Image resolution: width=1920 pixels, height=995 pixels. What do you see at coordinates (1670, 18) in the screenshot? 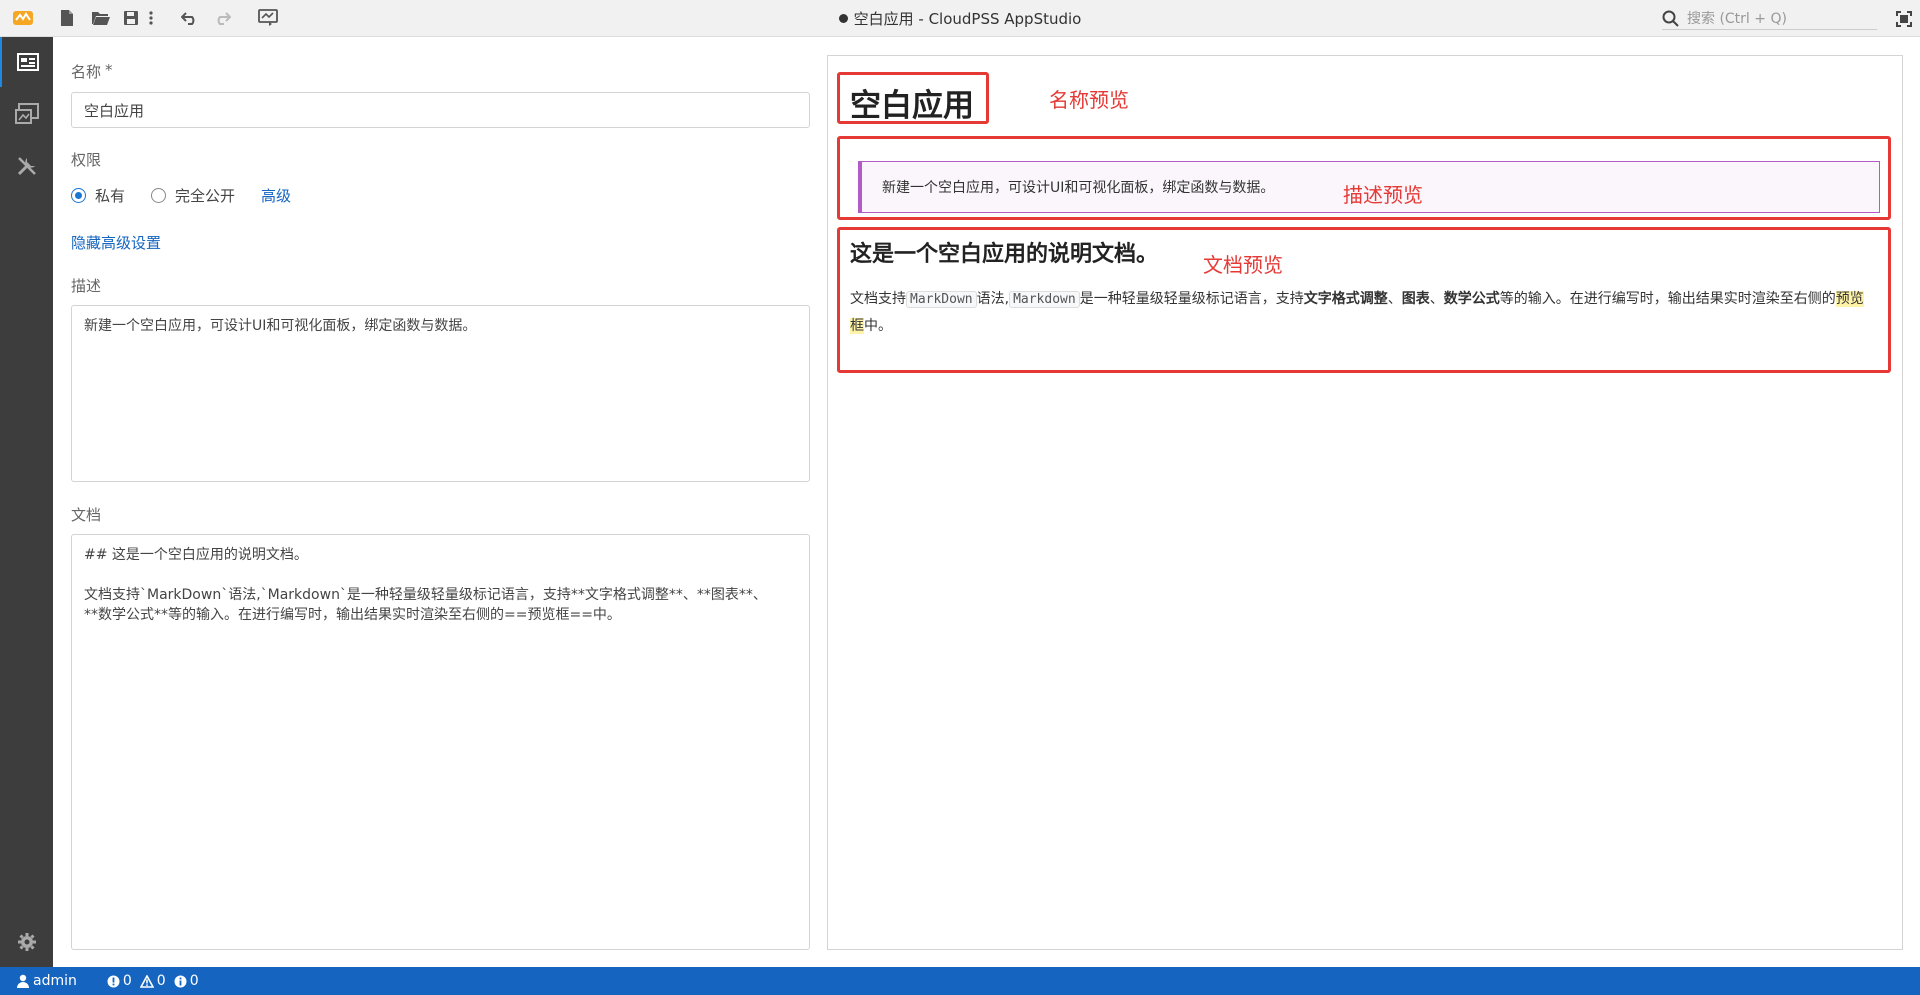
I see `search-icon` at bounding box center [1670, 18].